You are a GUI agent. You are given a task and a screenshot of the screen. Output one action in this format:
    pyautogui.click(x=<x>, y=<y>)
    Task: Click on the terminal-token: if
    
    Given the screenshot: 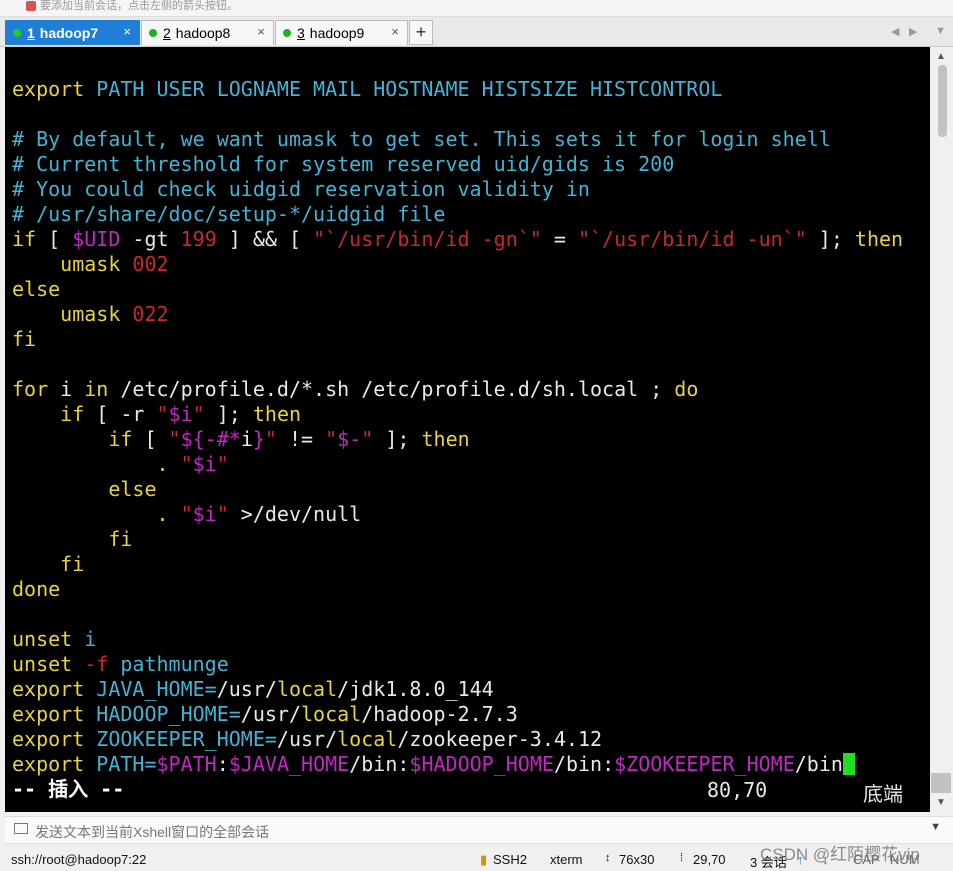 What is the action you would take?
    pyautogui.click(x=24, y=239)
    